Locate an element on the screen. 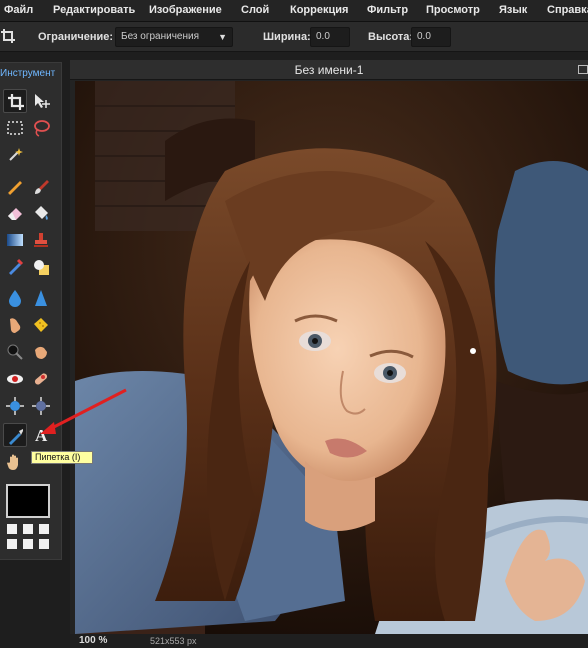  width-label: Ширина: is located at coordinates (287, 37).